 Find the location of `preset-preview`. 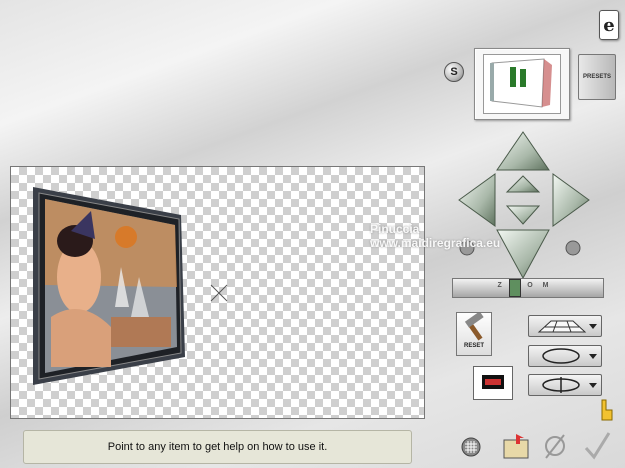

preset-preview is located at coordinates (522, 84).